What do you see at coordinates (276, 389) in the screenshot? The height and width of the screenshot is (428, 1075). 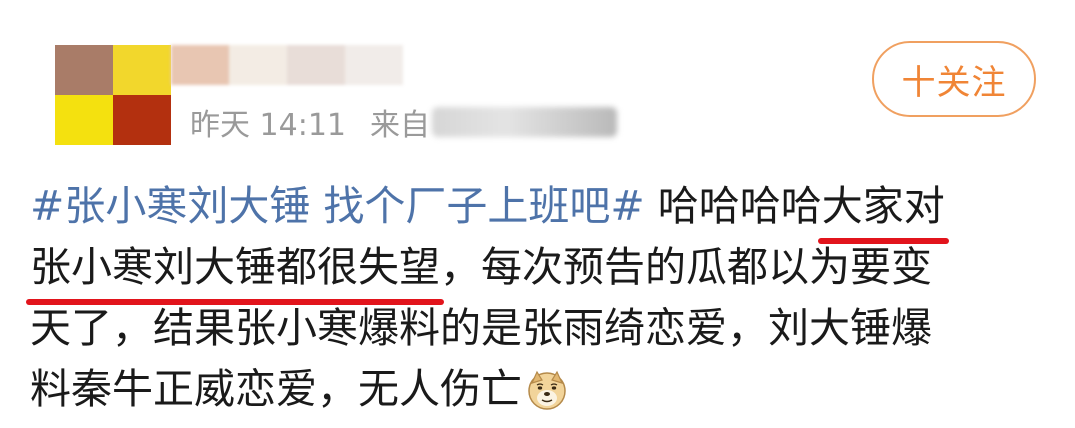 I see `post-text: 料秦牛正威恋爱，无人伤亡` at bounding box center [276, 389].